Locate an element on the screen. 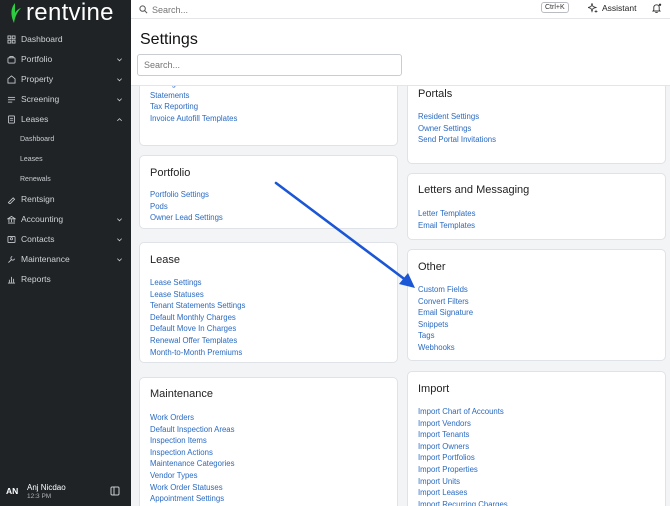 The height and width of the screenshot is (506, 670). settings-link-import-units: Import Units is located at coordinates (463, 482).